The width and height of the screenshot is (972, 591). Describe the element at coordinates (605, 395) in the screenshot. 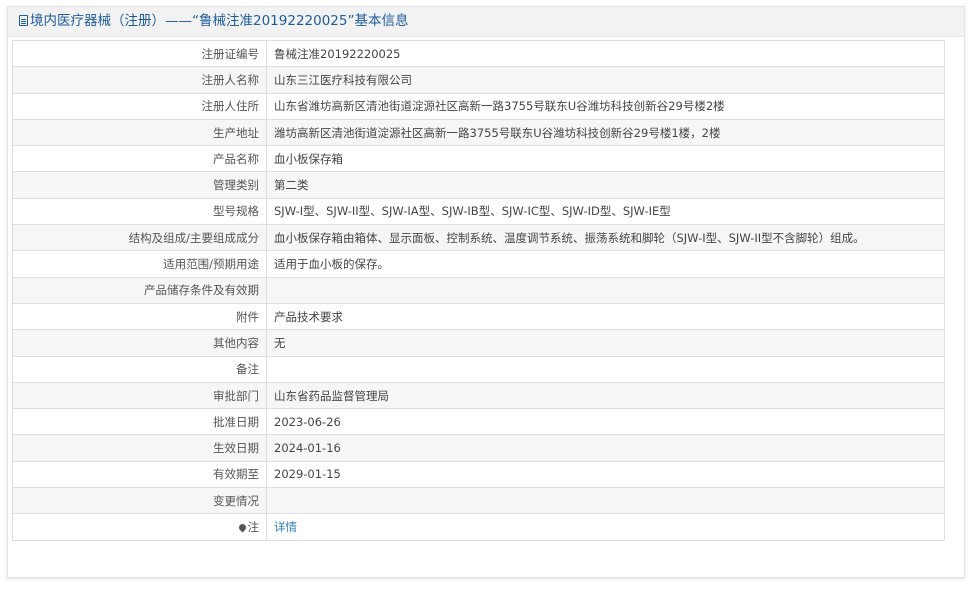

I see `row-value: 山东省药品监督管理局` at that location.